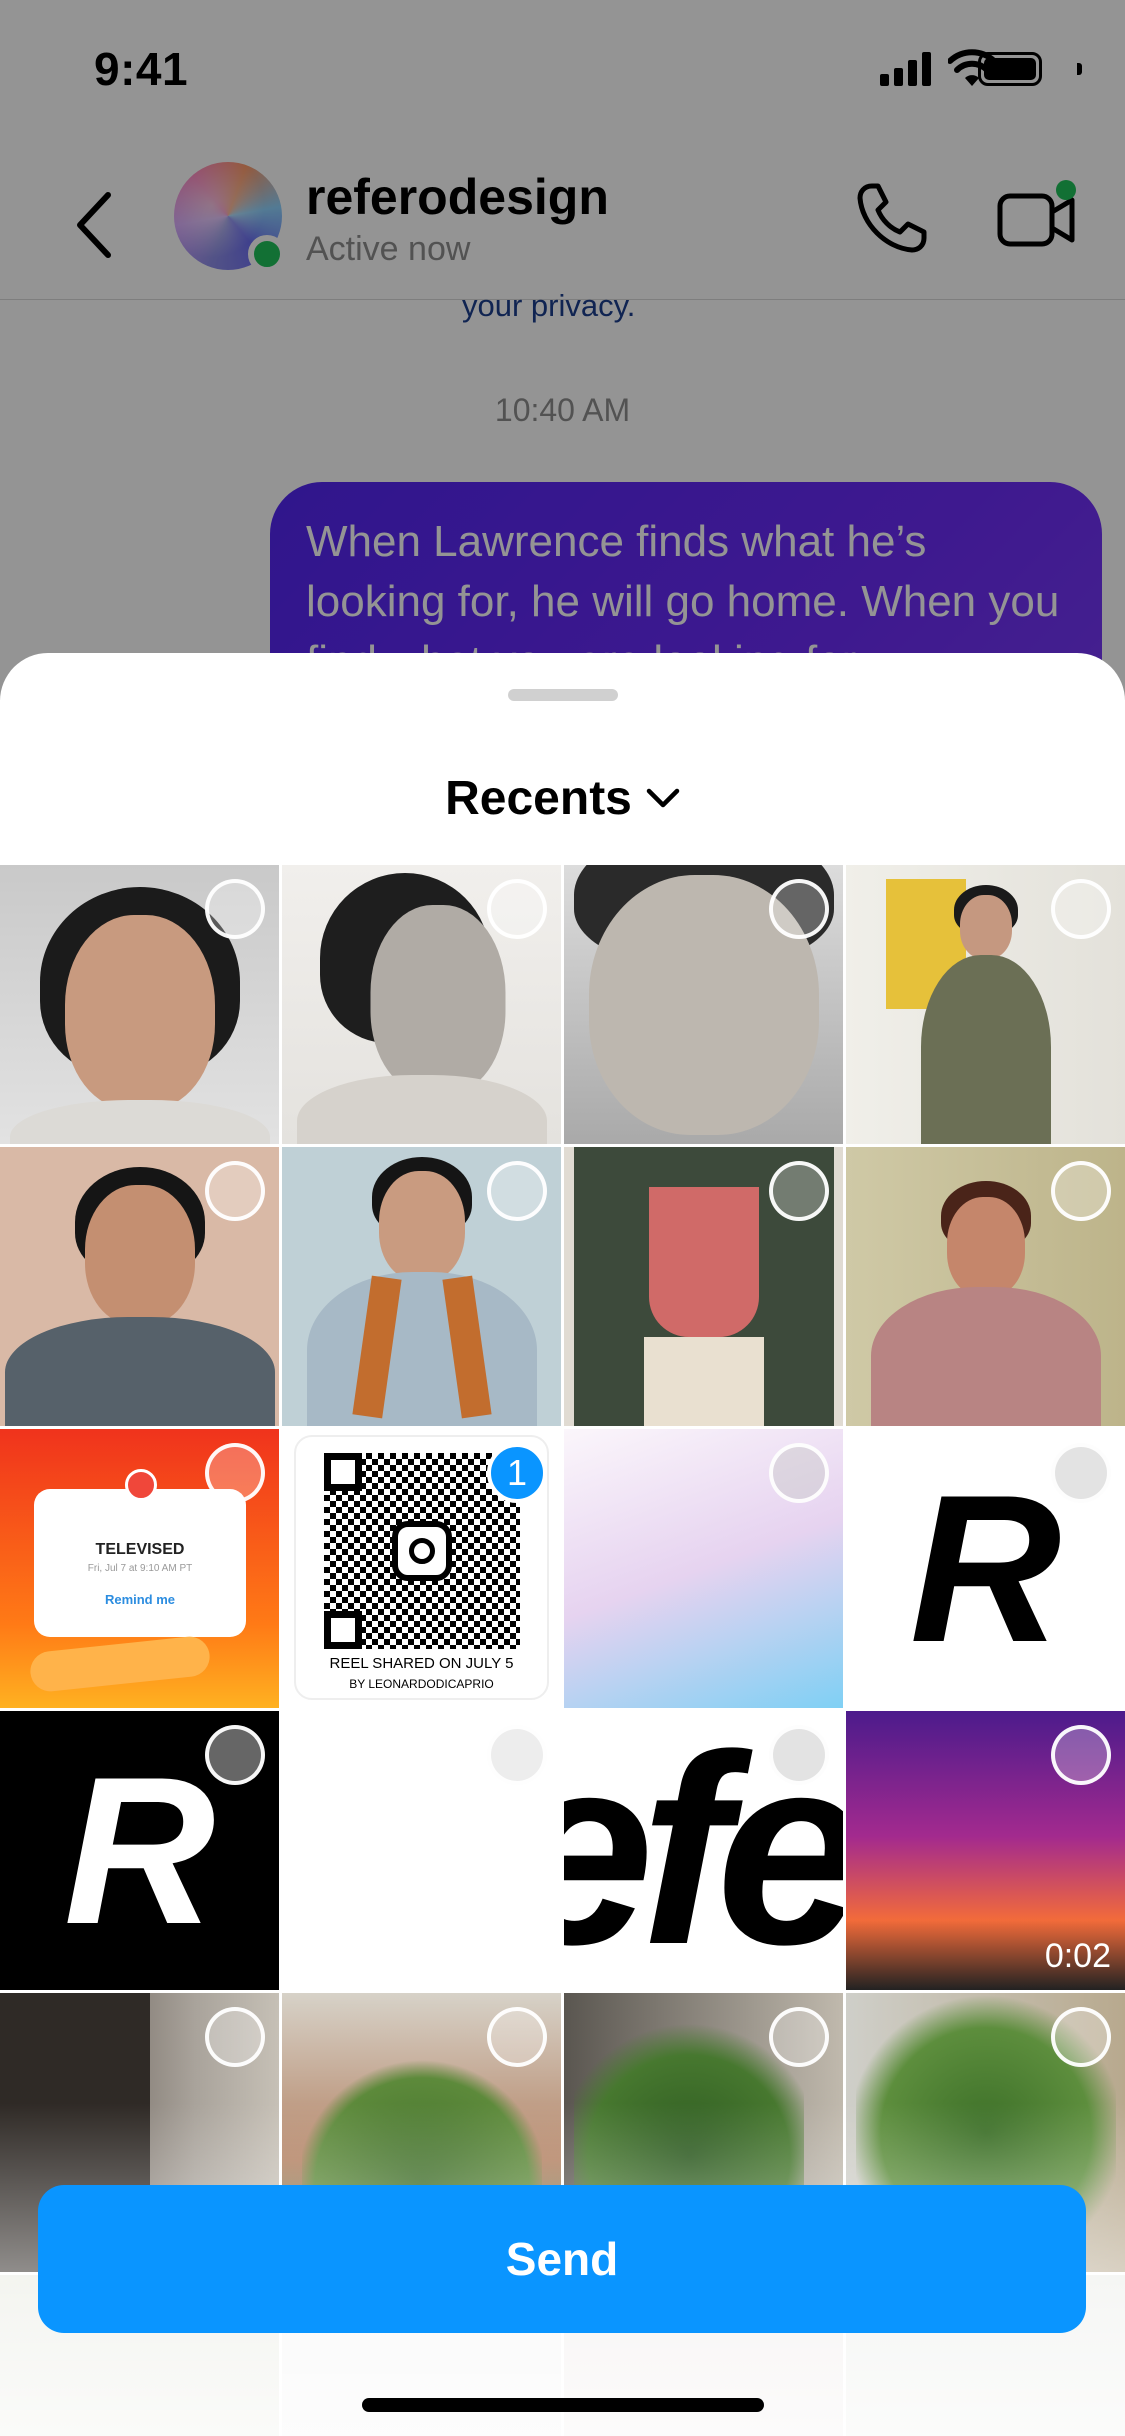  I want to click on album-title: Recents, so click(538, 798).